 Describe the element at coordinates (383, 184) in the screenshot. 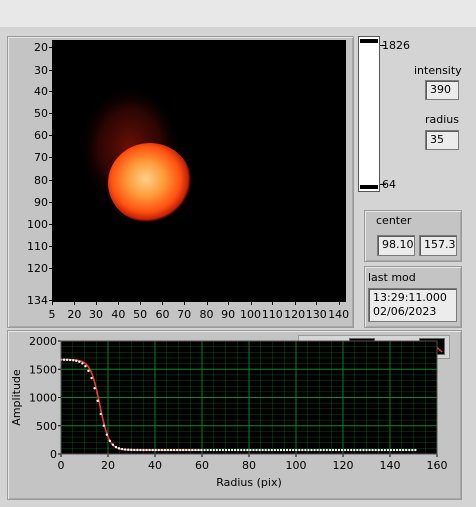

I see `scale-min-tick` at that location.